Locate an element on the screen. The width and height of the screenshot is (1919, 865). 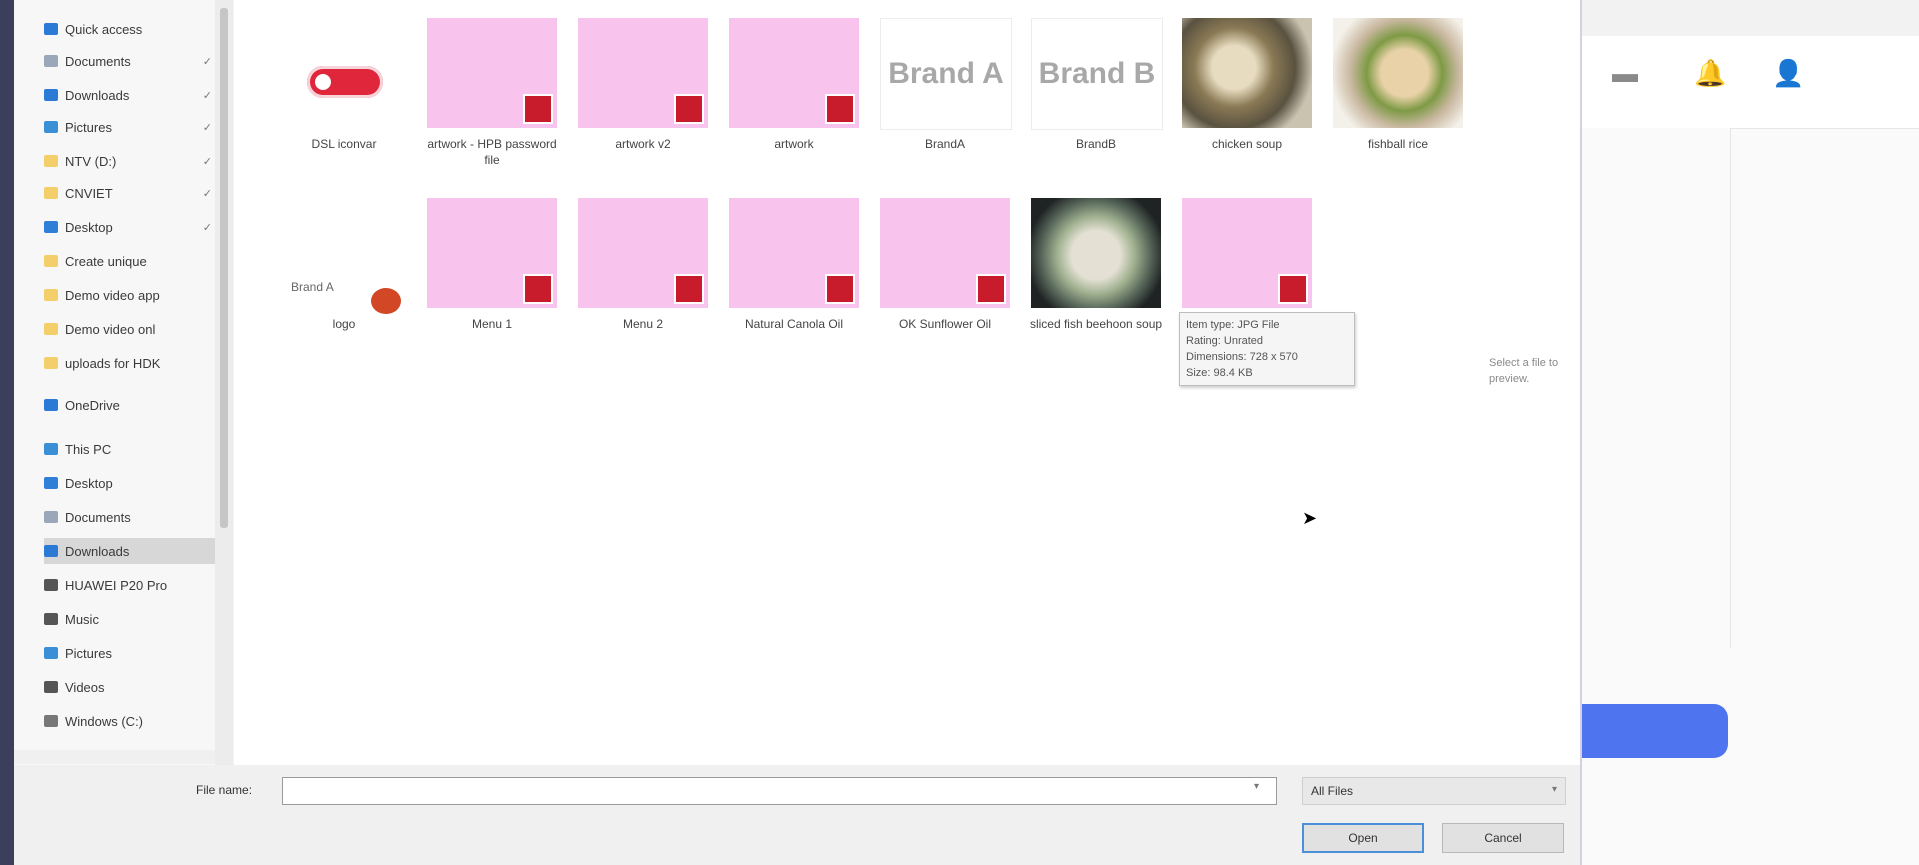
tooltip-line: Item type: JPG File is located at coordinates (1233, 325).